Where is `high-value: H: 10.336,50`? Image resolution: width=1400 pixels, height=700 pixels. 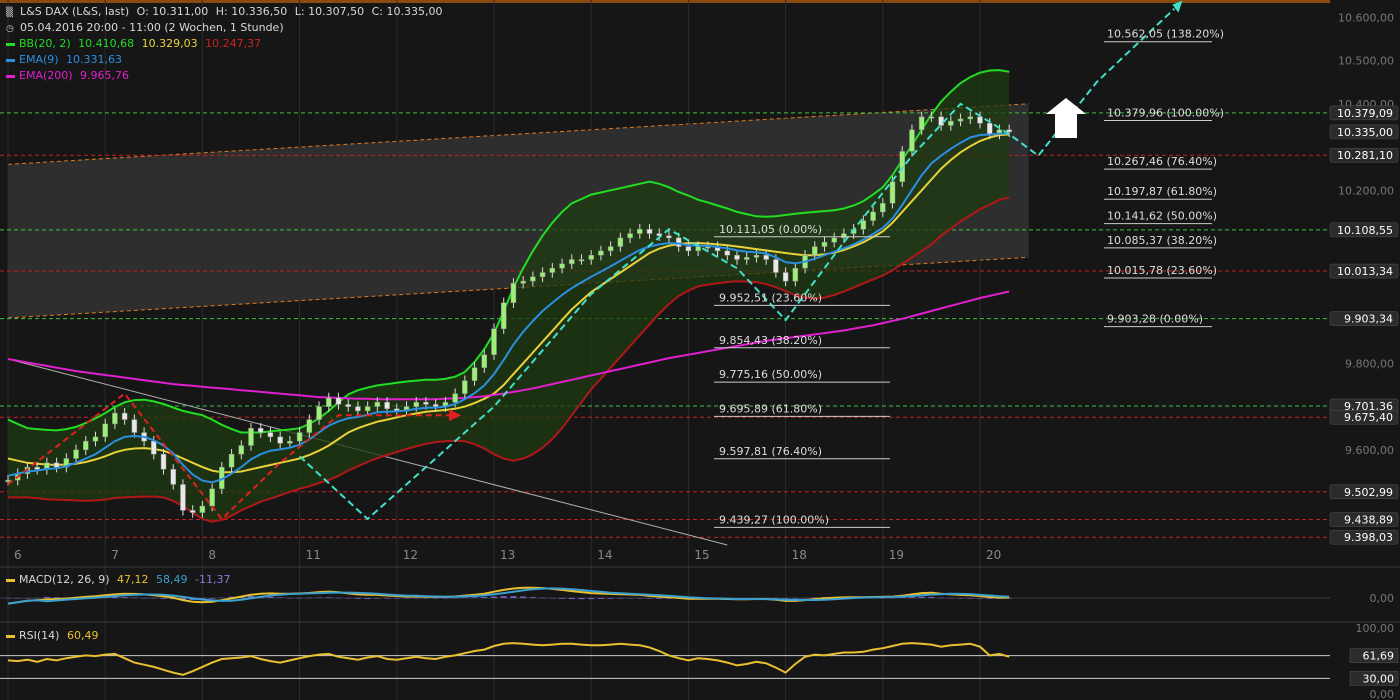
high-value: H: 10.336,50 is located at coordinates (251, 11).